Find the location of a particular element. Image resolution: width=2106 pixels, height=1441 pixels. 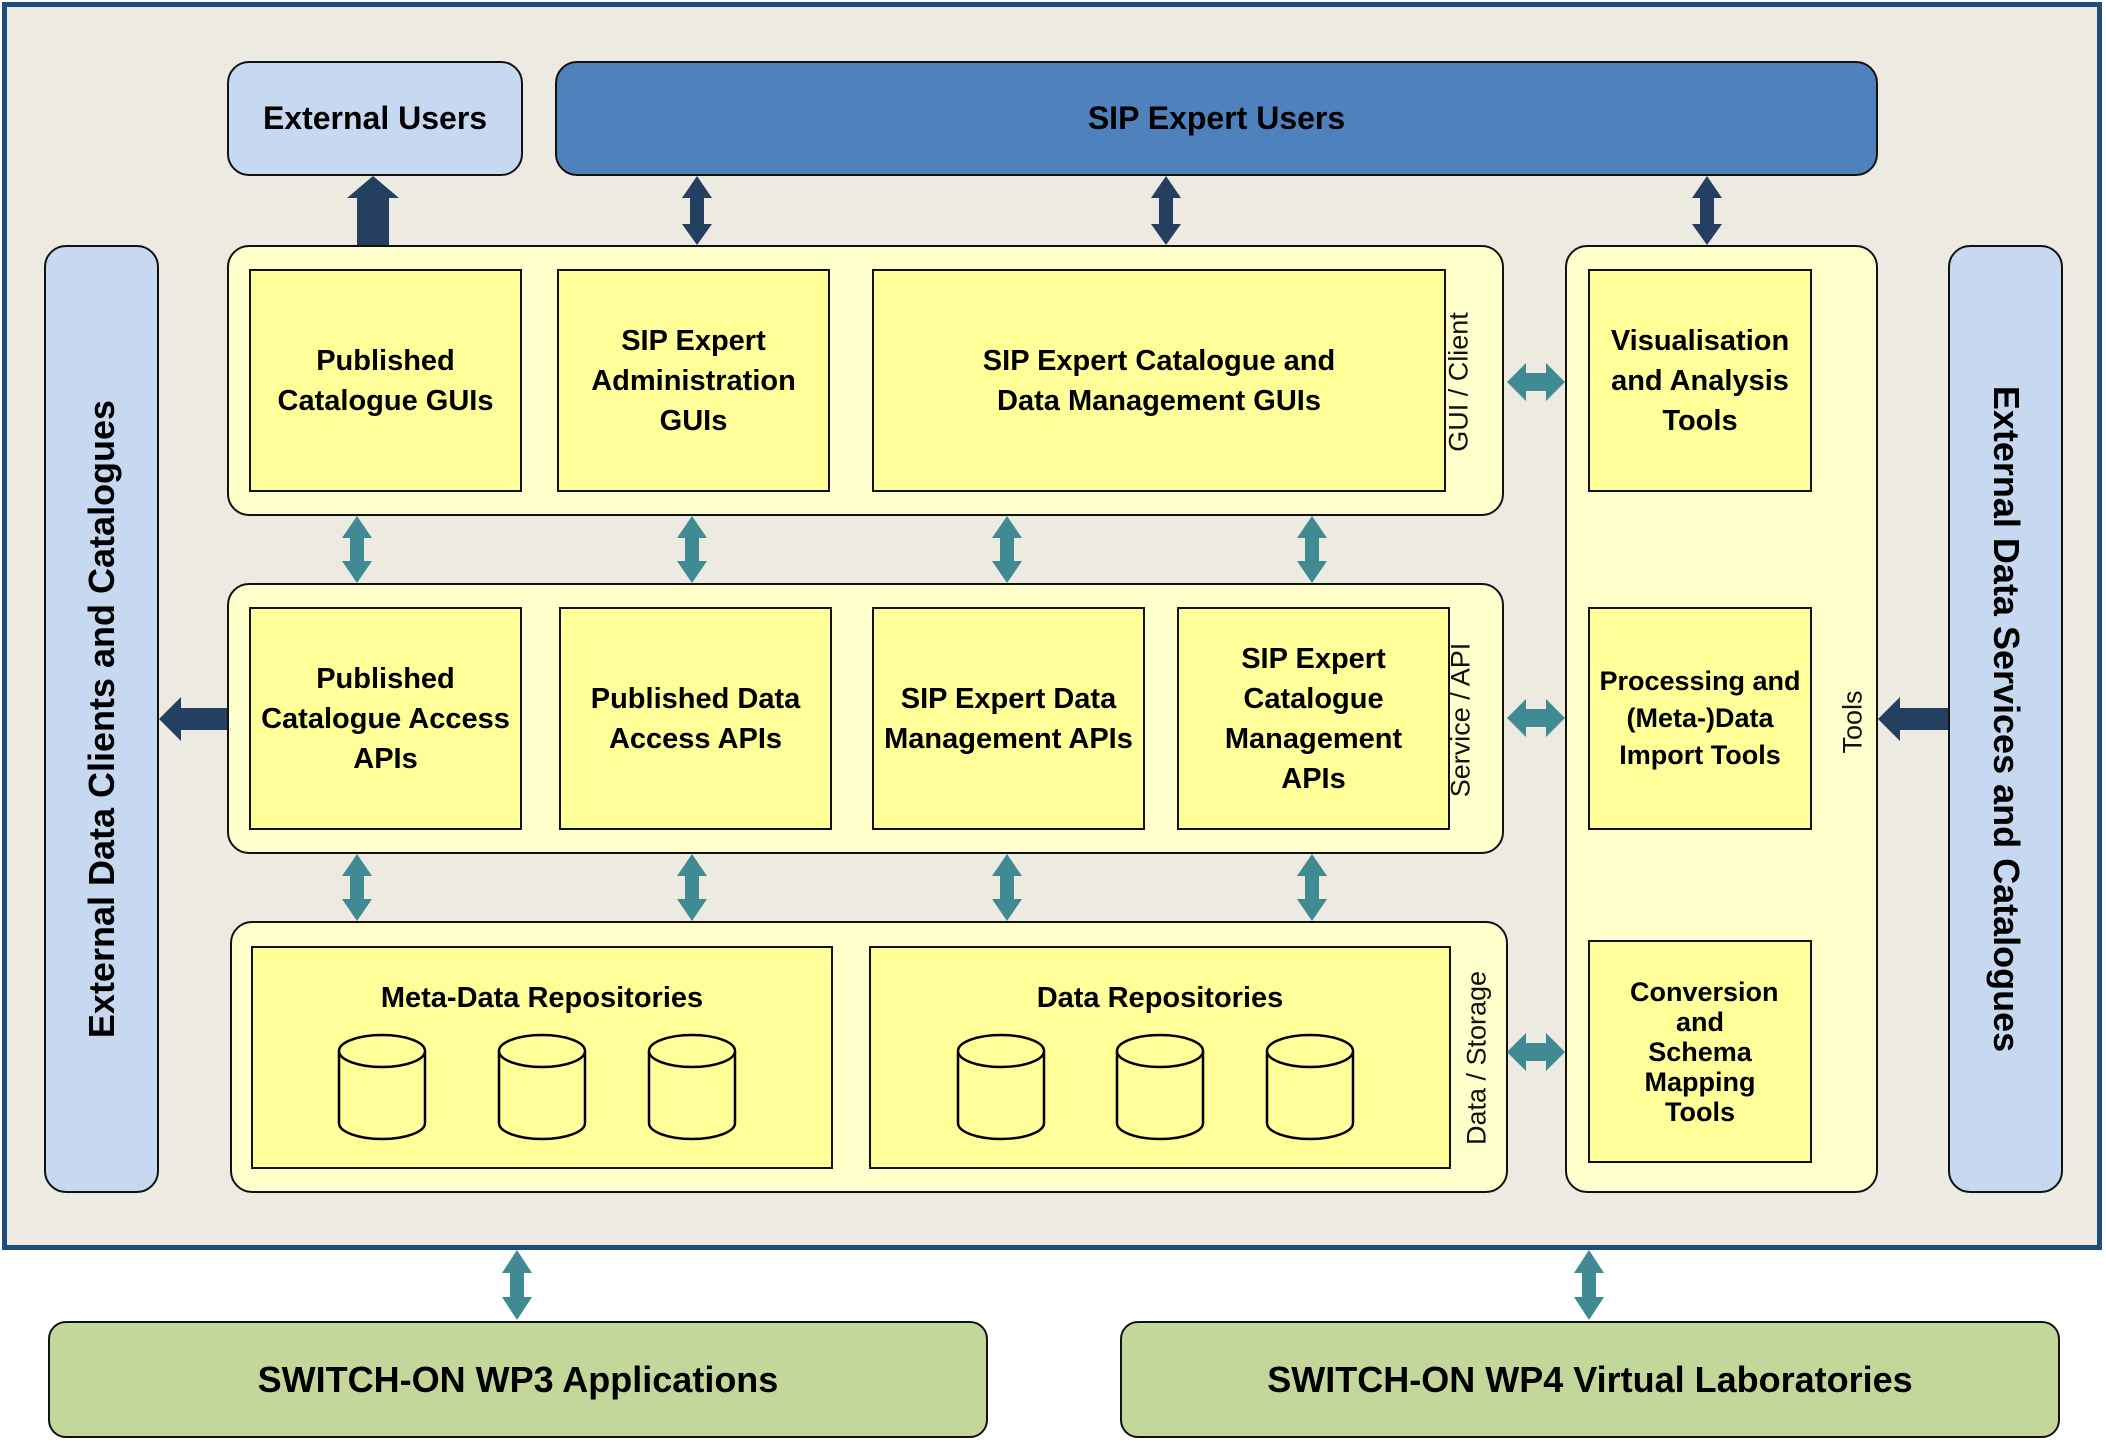

external-users-box: External Users is located at coordinates (375, 118).